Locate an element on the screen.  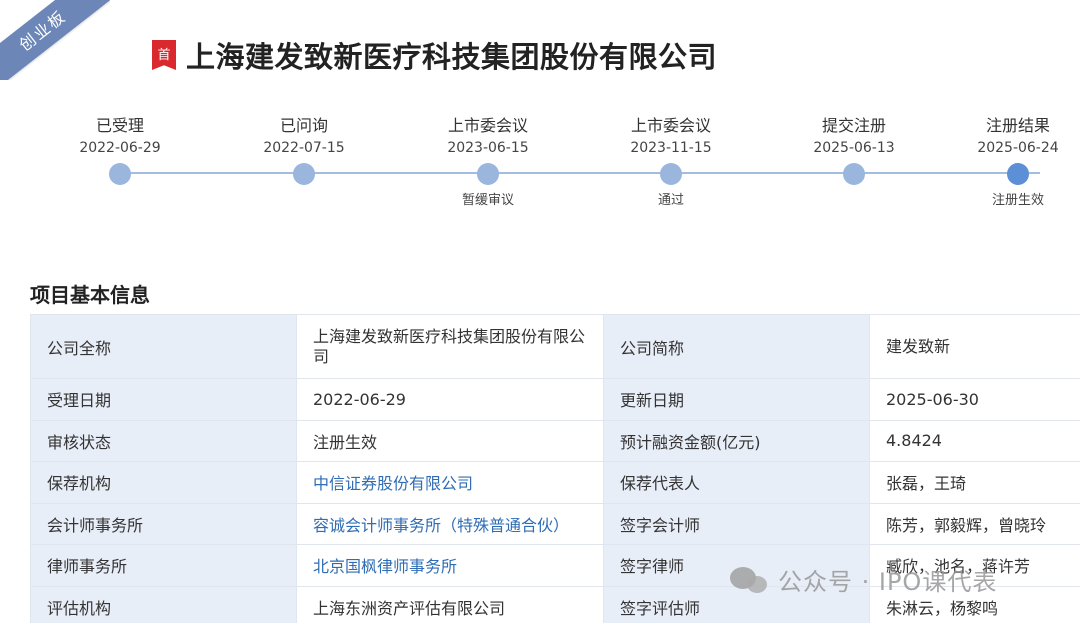
table-row: 审核状态 注册生效 预计融资金额(亿元) 4.8424 is located at coordinates (555, 440).